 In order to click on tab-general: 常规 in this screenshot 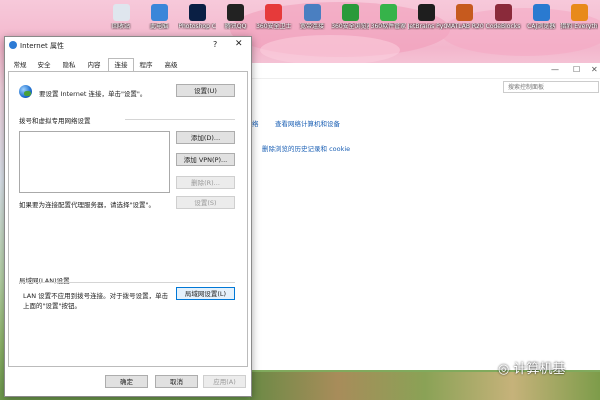, I will do `click(20, 65)`.